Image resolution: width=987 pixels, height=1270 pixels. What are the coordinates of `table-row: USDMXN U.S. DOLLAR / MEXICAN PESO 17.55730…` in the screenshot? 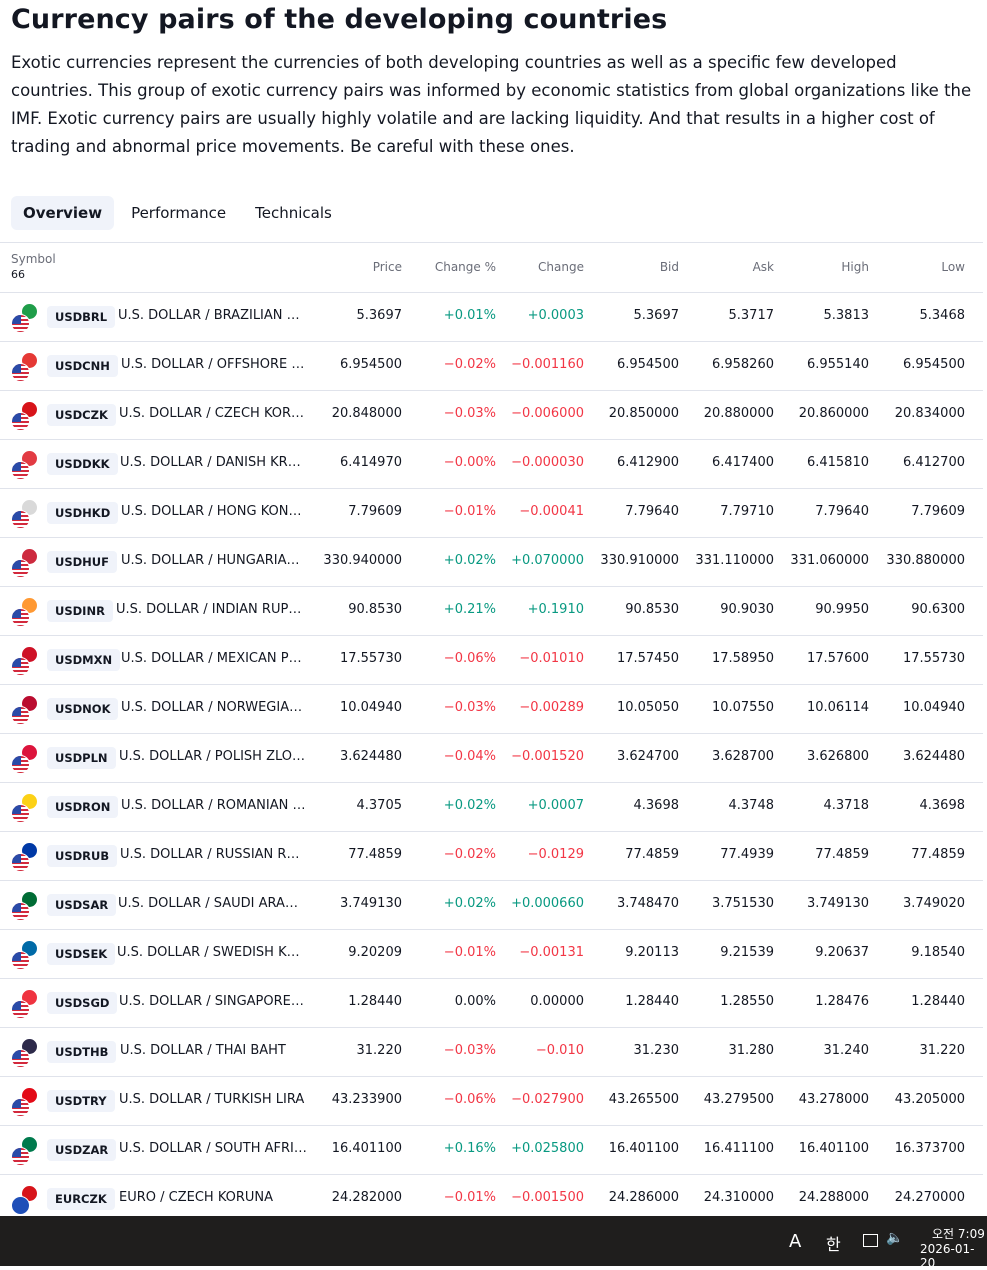 It's located at (491, 660).